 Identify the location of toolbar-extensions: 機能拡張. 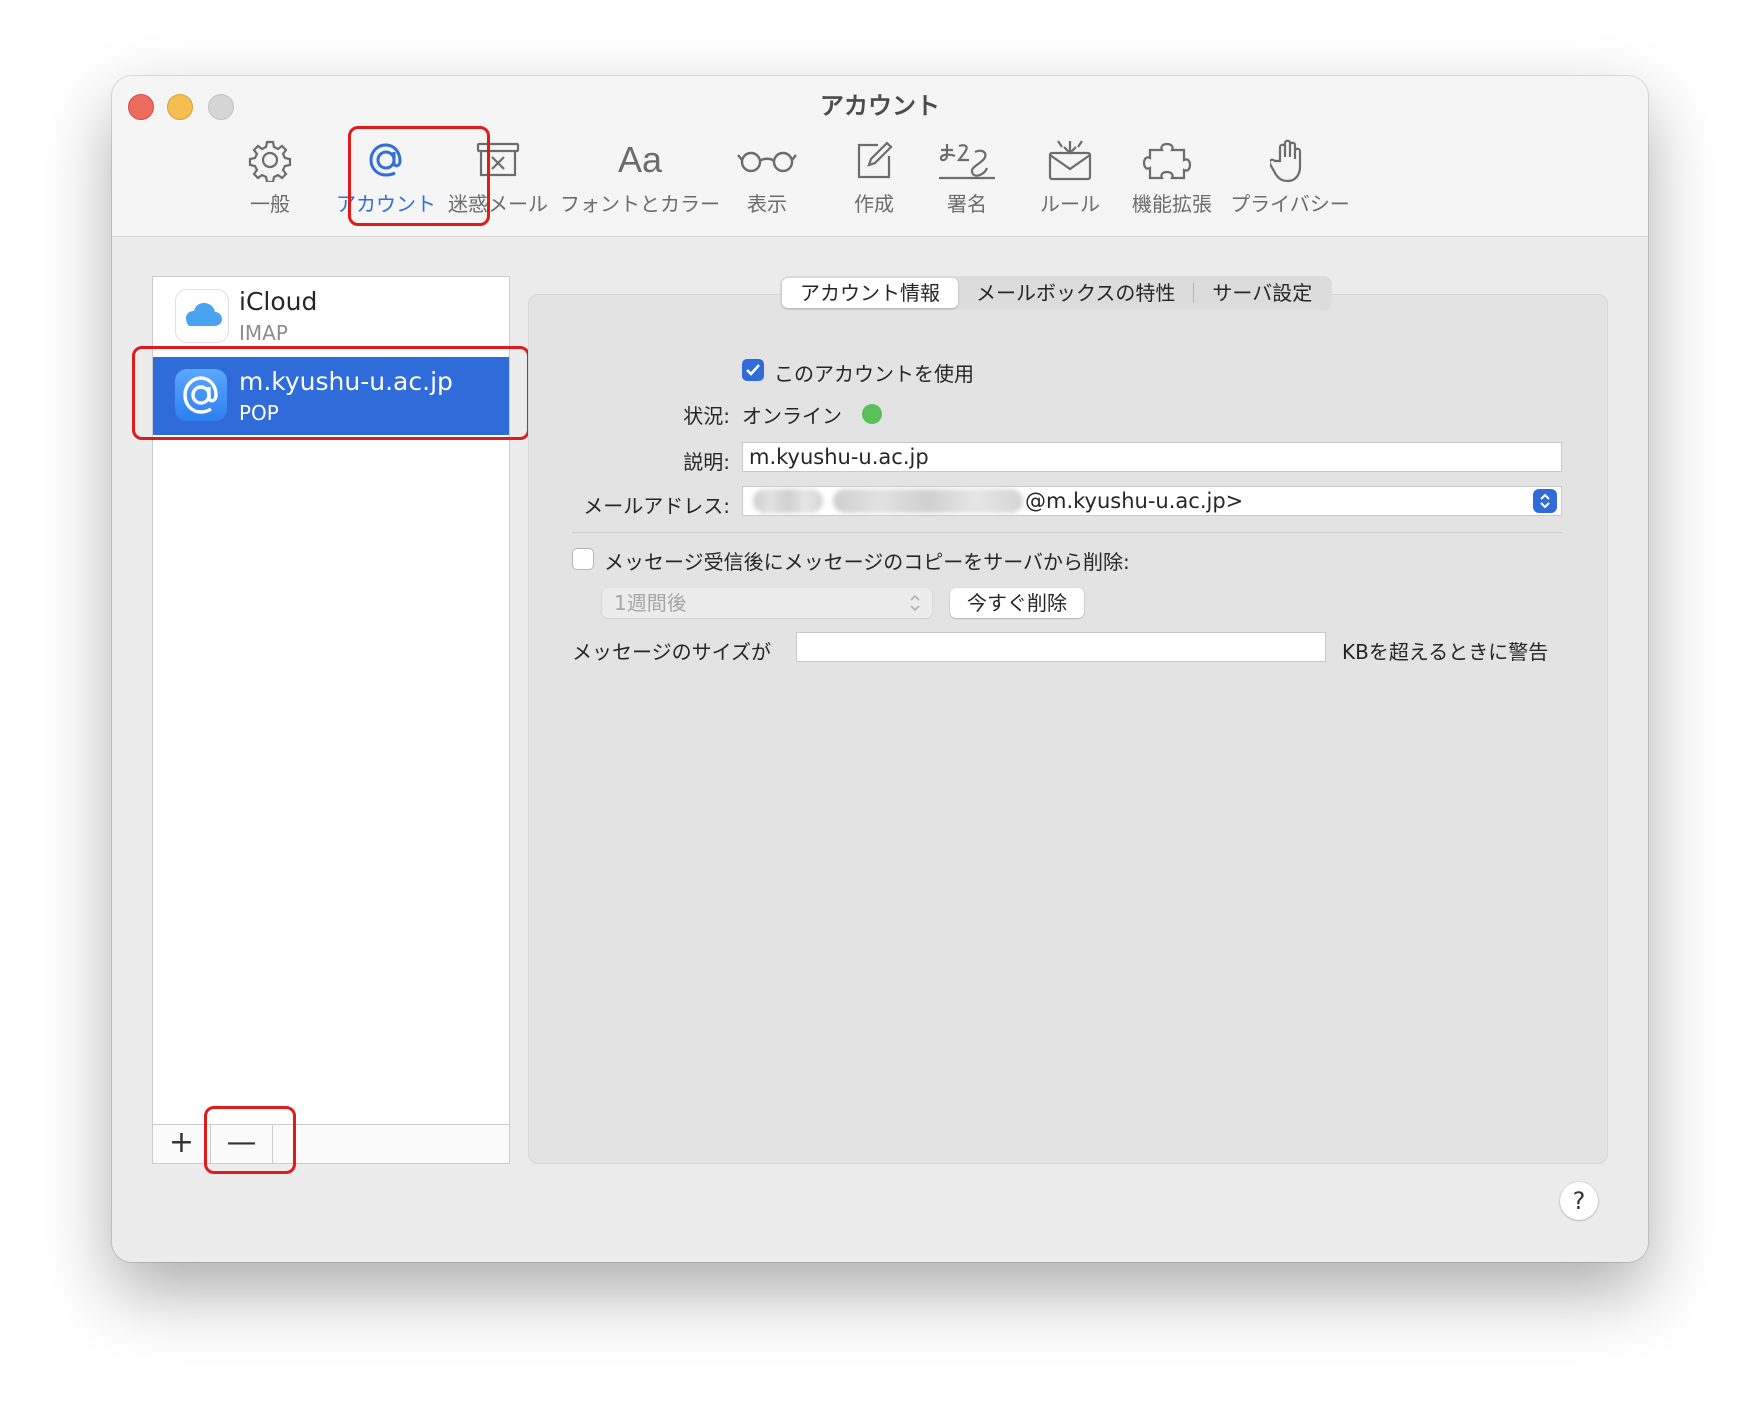
(1172, 179).